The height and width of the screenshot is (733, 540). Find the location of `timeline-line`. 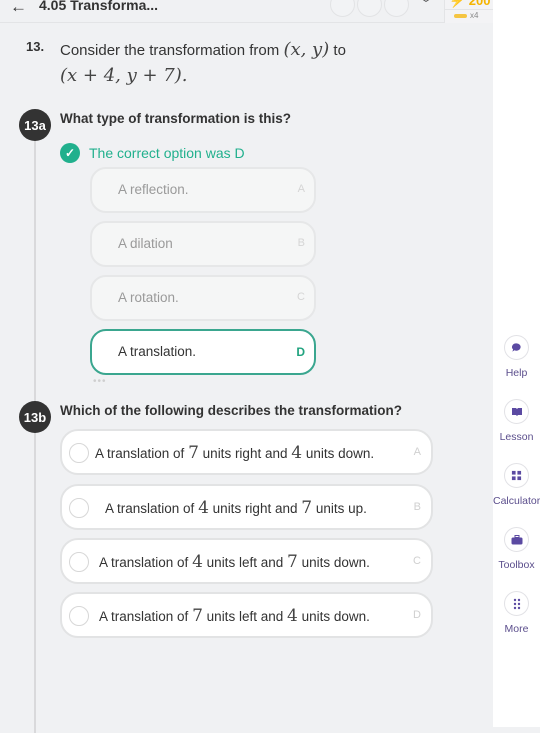

timeline-line is located at coordinates (35, 433).